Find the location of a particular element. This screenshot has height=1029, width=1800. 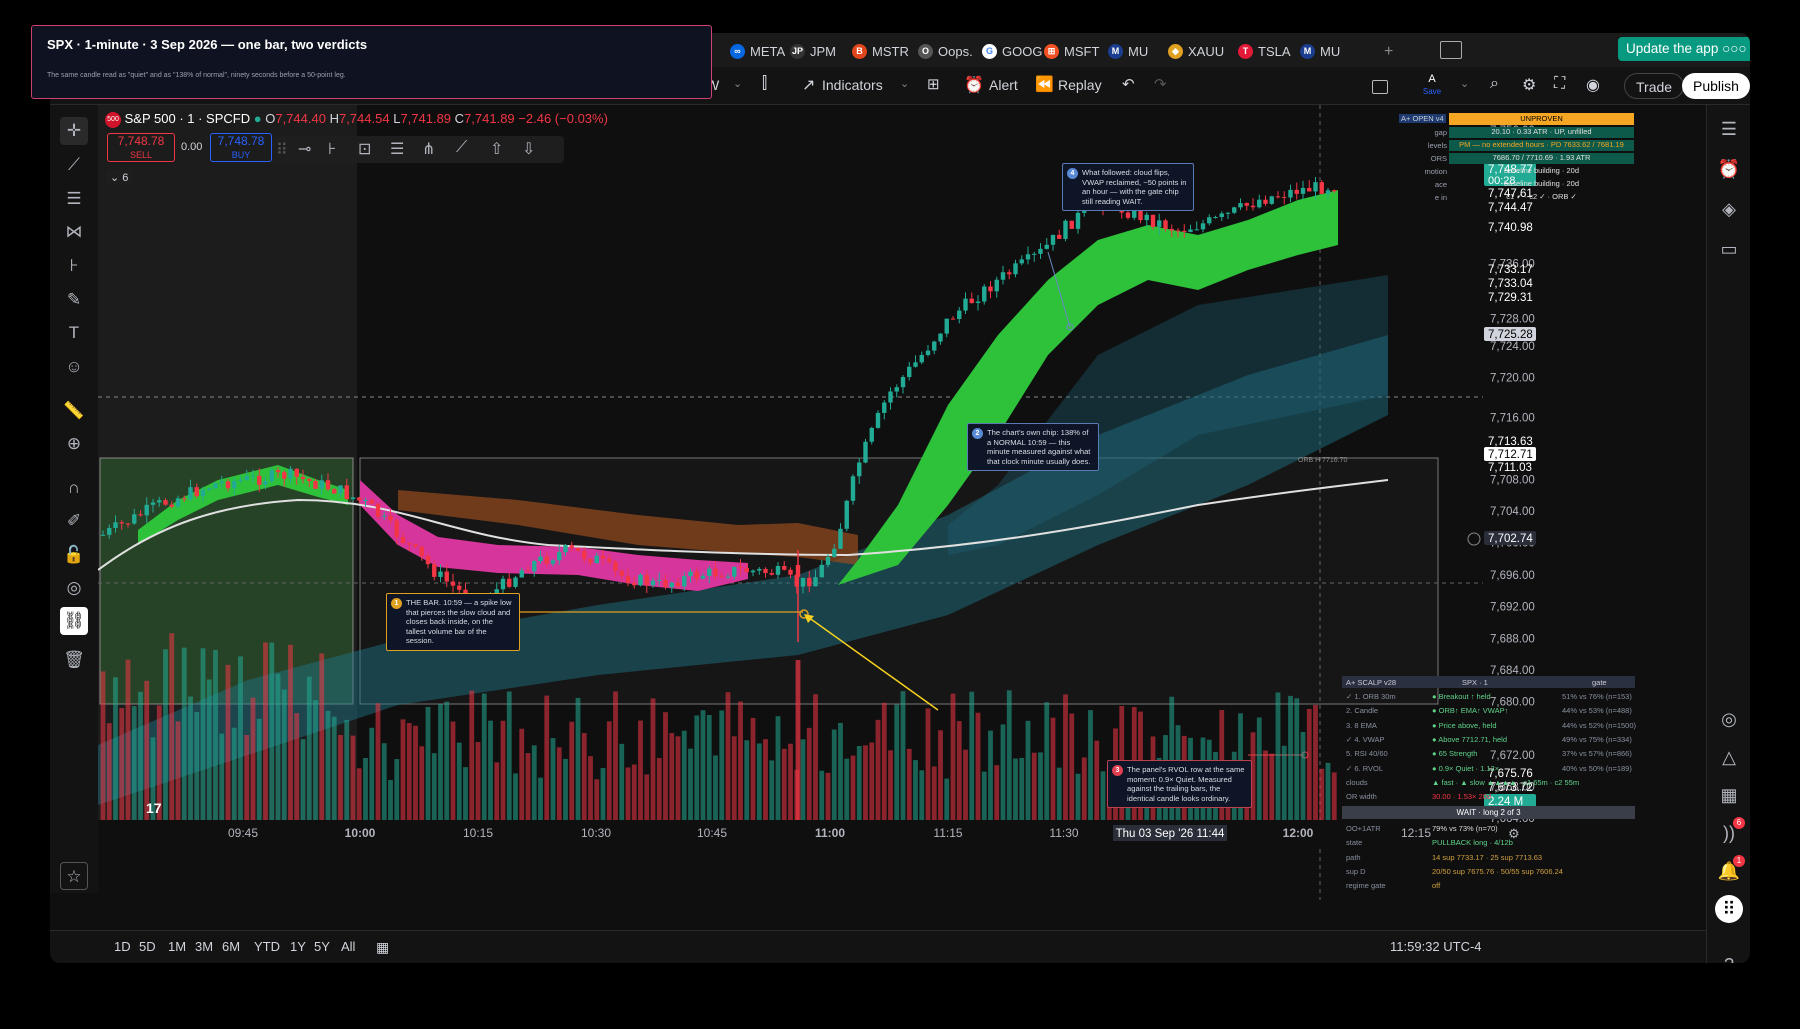

lock-icon: 🔓 is located at coordinates (74, 555).